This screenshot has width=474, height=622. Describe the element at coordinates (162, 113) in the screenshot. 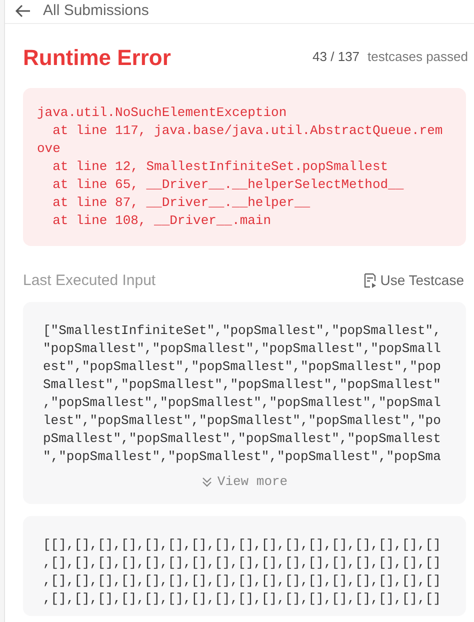

I see `error-line: java.util.NoSuchElementException` at that location.